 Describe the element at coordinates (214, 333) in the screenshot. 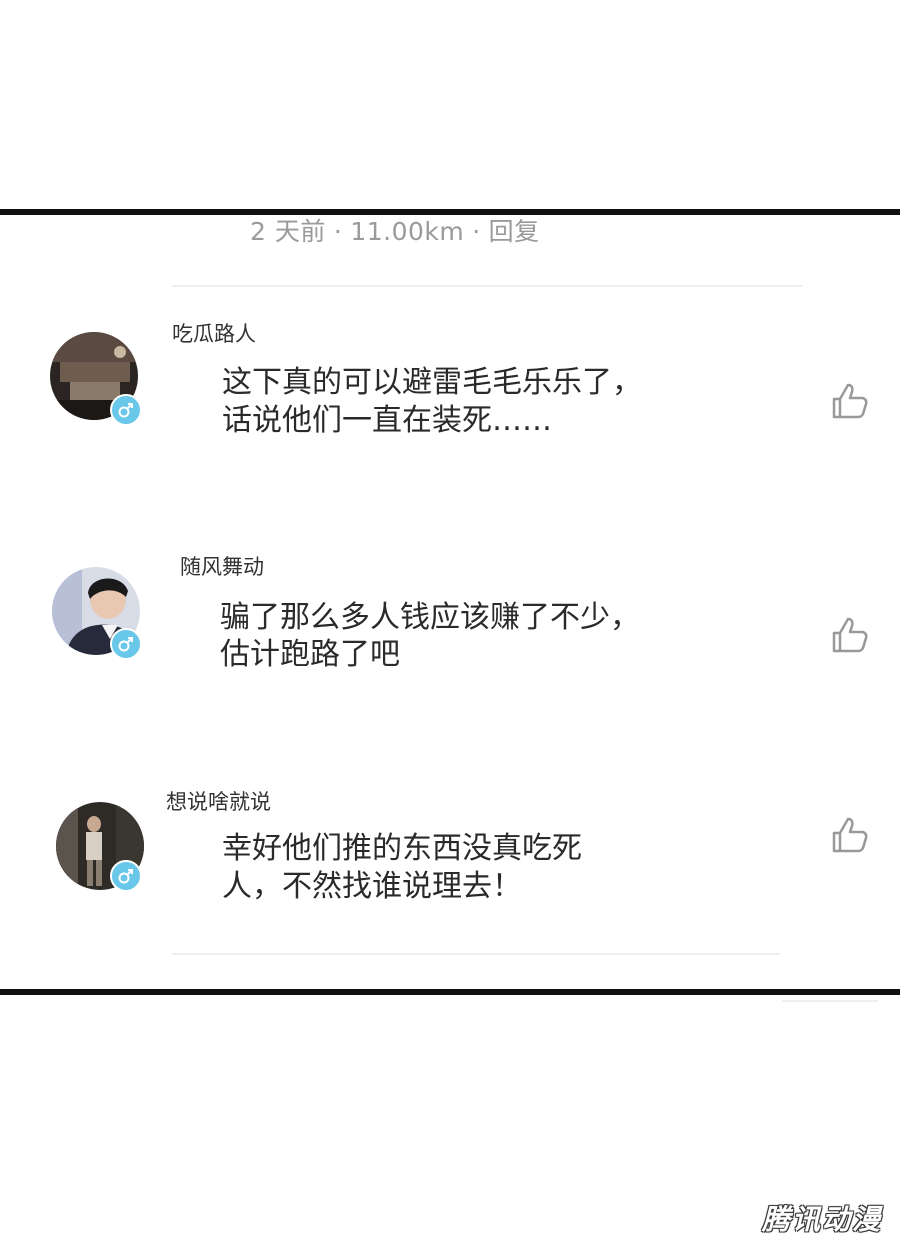

I see `username: 吃瓜路人` at that location.